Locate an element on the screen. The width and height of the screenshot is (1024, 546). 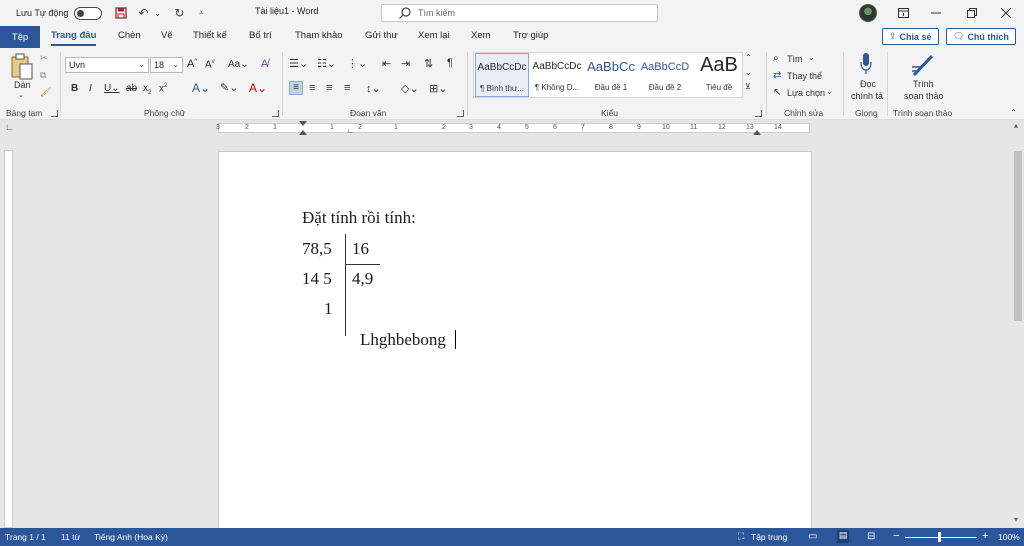
autosave-toggle is located at coordinates (88, 13).